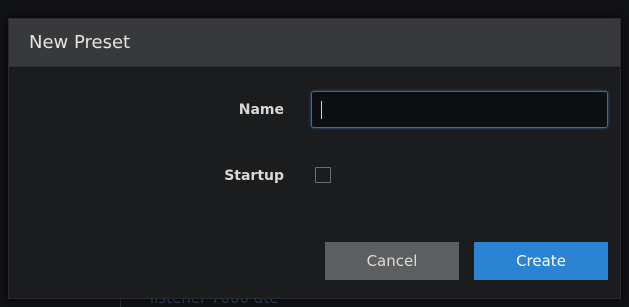 Image resolution: width=629 pixels, height=307 pixels. What do you see at coordinates (314, 176) in the screenshot?
I see `startup-row: Startup` at bounding box center [314, 176].